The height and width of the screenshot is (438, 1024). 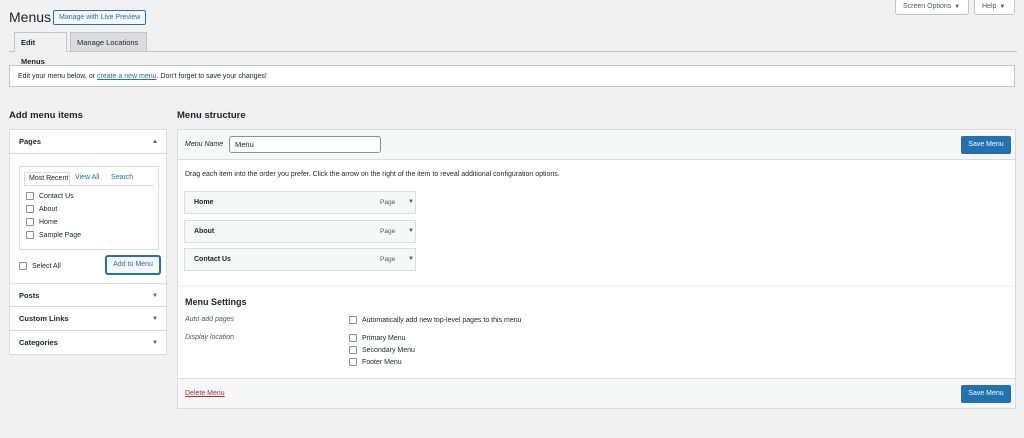 I want to click on add-menu-items-heading: Add menu items, so click(x=46, y=115).